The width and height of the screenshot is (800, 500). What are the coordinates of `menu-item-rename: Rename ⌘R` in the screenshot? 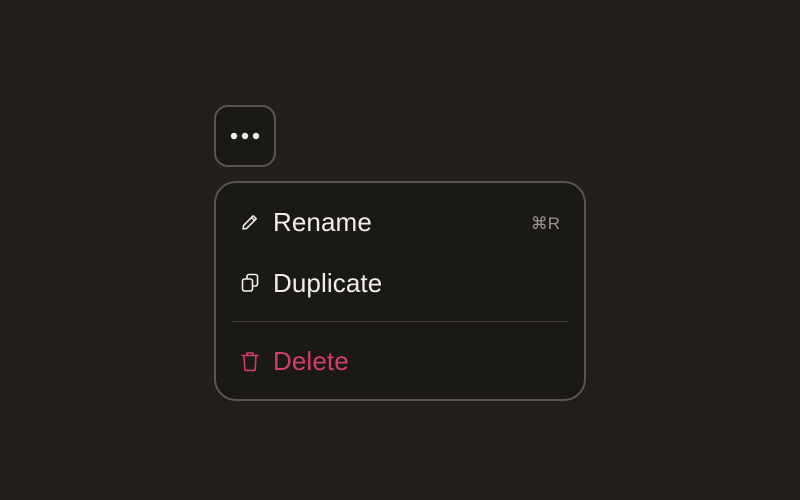 It's located at (400, 222).